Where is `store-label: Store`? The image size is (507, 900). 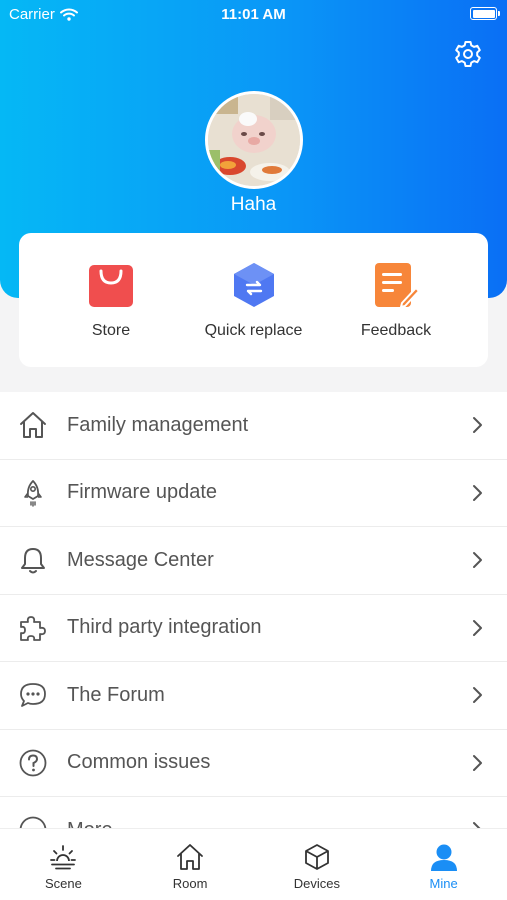 store-label: Store is located at coordinates (111, 330).